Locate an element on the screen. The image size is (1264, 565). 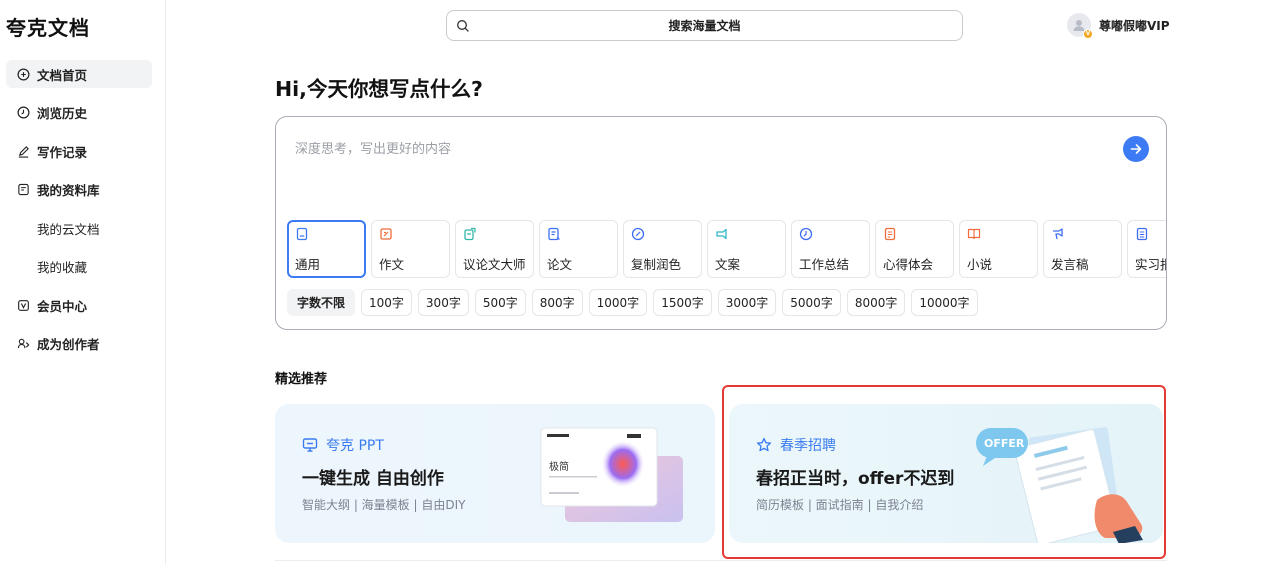
clock-icon is located at coordinates (23, 113).